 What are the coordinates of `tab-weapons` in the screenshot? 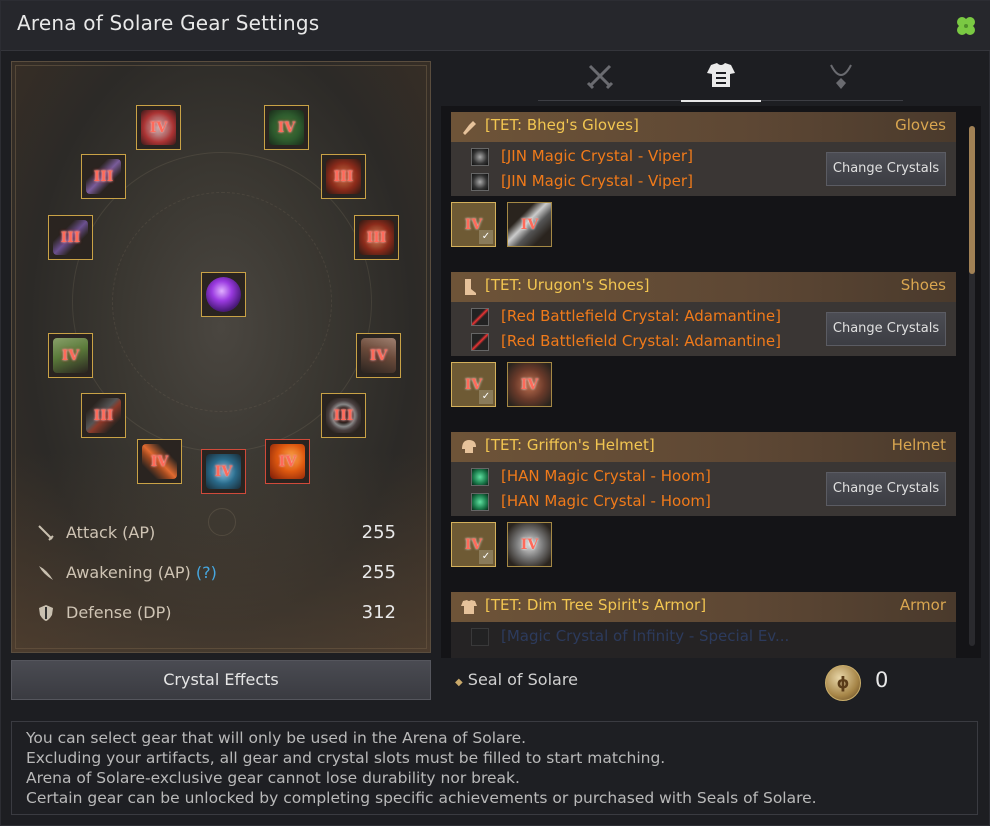 It's located at (600, 76).